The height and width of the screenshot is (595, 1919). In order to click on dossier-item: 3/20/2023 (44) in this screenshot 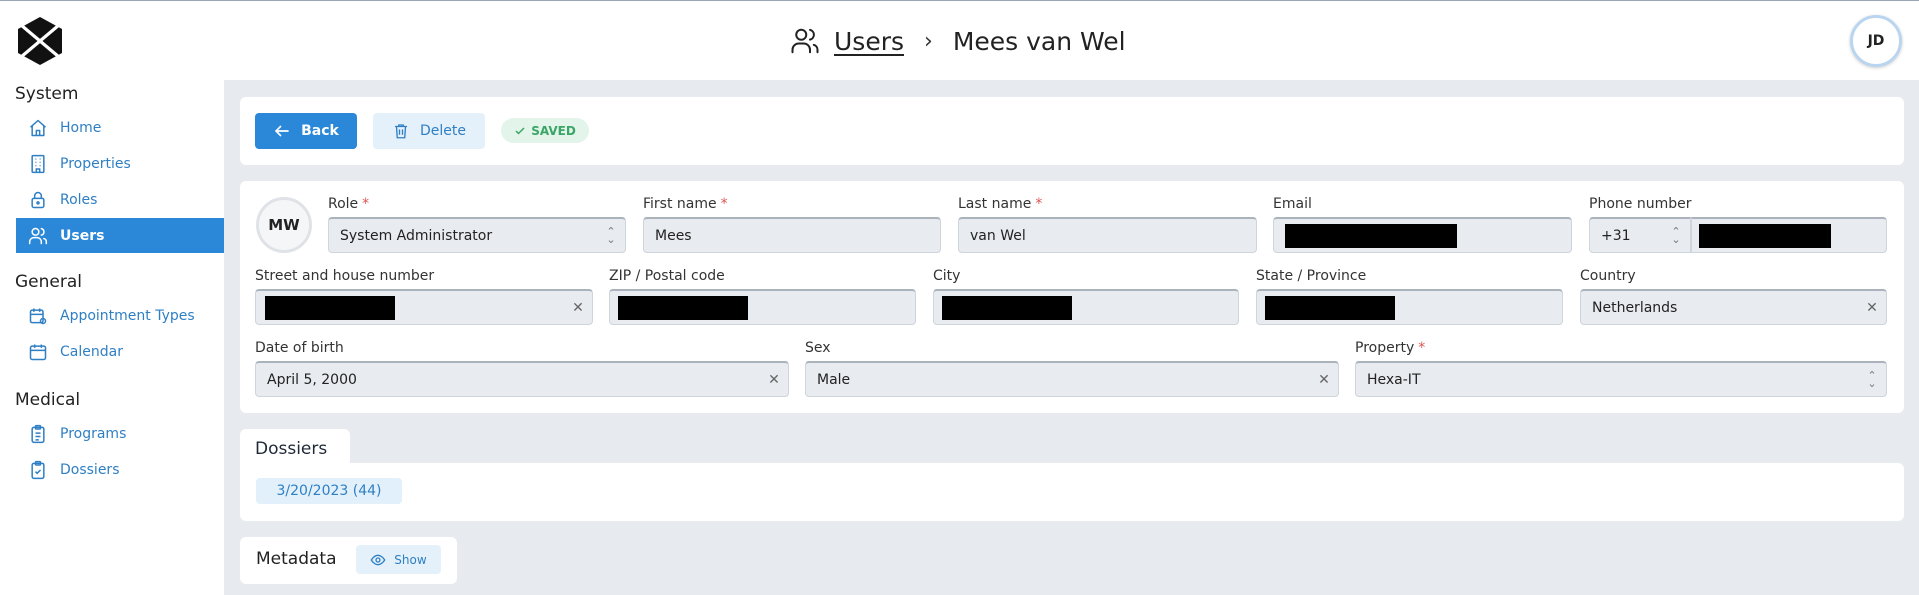, I will do `click(329, 491)`.